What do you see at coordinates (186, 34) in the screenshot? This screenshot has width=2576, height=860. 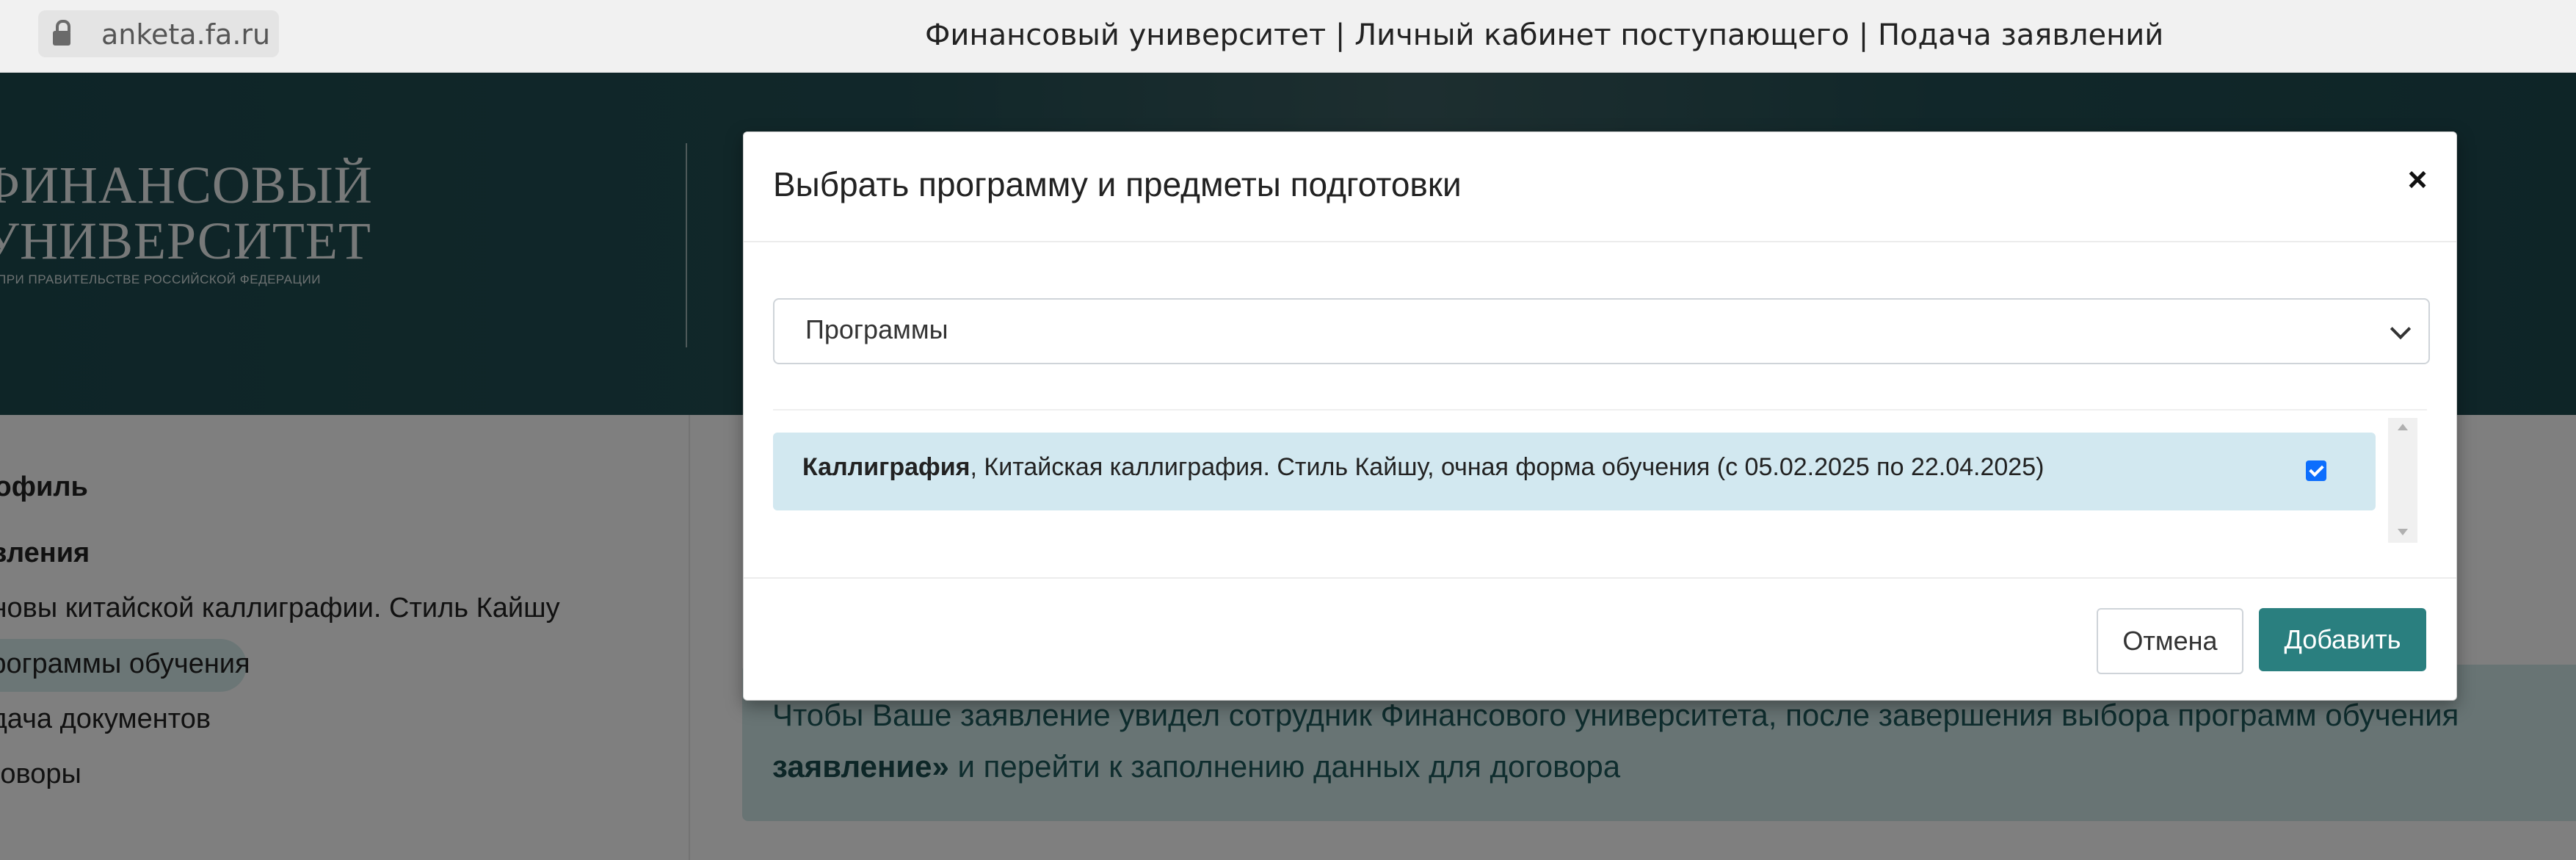 I see `url-text: anketa.fa.ru` at bounding box center [186, 34].